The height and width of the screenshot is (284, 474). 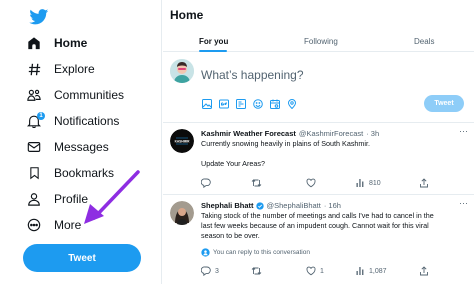 What do you see at coordinates (187, 15) in the screenshot?
I see `page-title: Home` at bounding box center [187, 15].